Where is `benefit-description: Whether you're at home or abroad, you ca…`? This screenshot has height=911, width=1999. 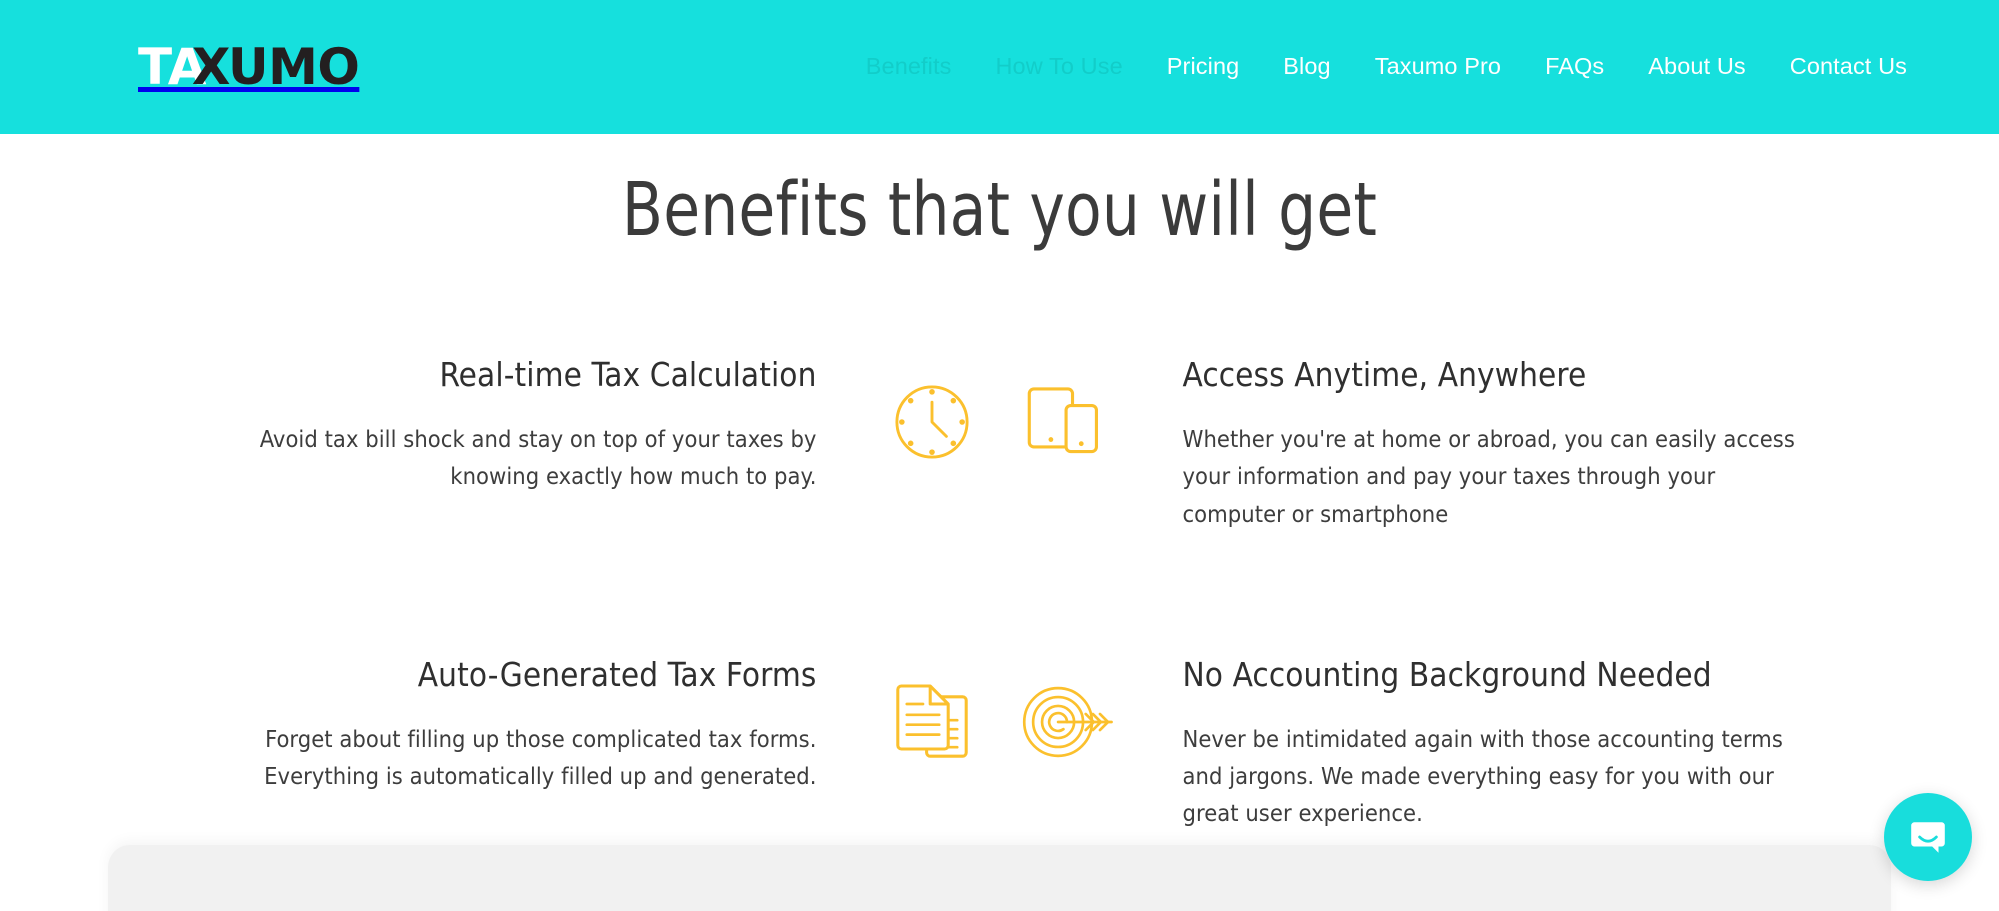 benefit-description: Whether you're at home or abroad, you ca… is located at coordinates (1488, 476).